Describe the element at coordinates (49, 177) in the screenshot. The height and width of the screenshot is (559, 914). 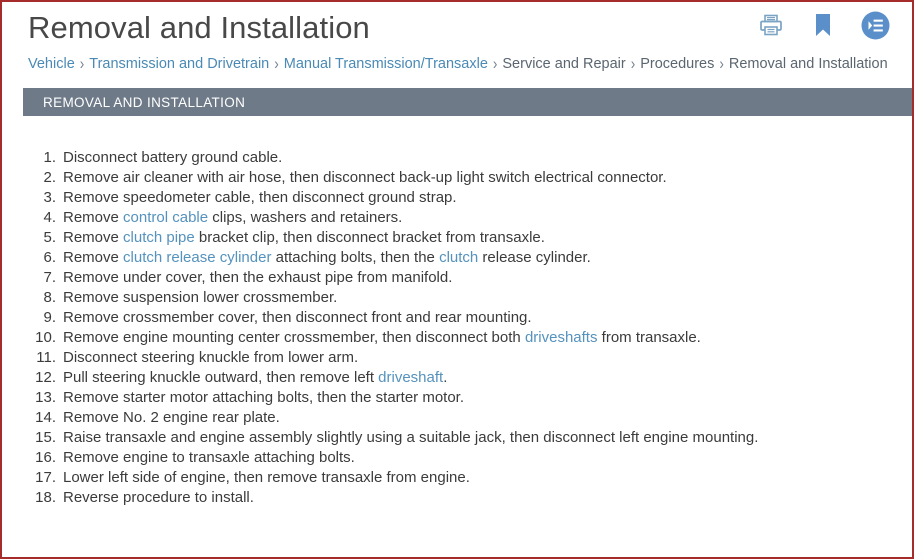
I see `step-number: 2.` at that location.